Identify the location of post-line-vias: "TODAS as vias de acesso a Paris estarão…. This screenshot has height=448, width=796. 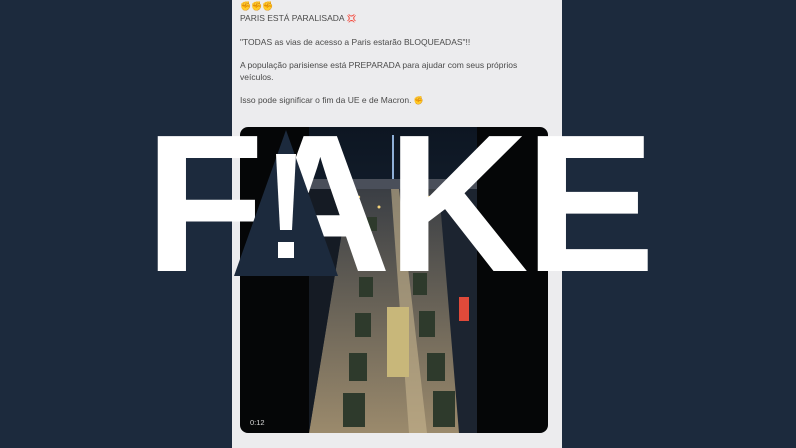
(355, 42).